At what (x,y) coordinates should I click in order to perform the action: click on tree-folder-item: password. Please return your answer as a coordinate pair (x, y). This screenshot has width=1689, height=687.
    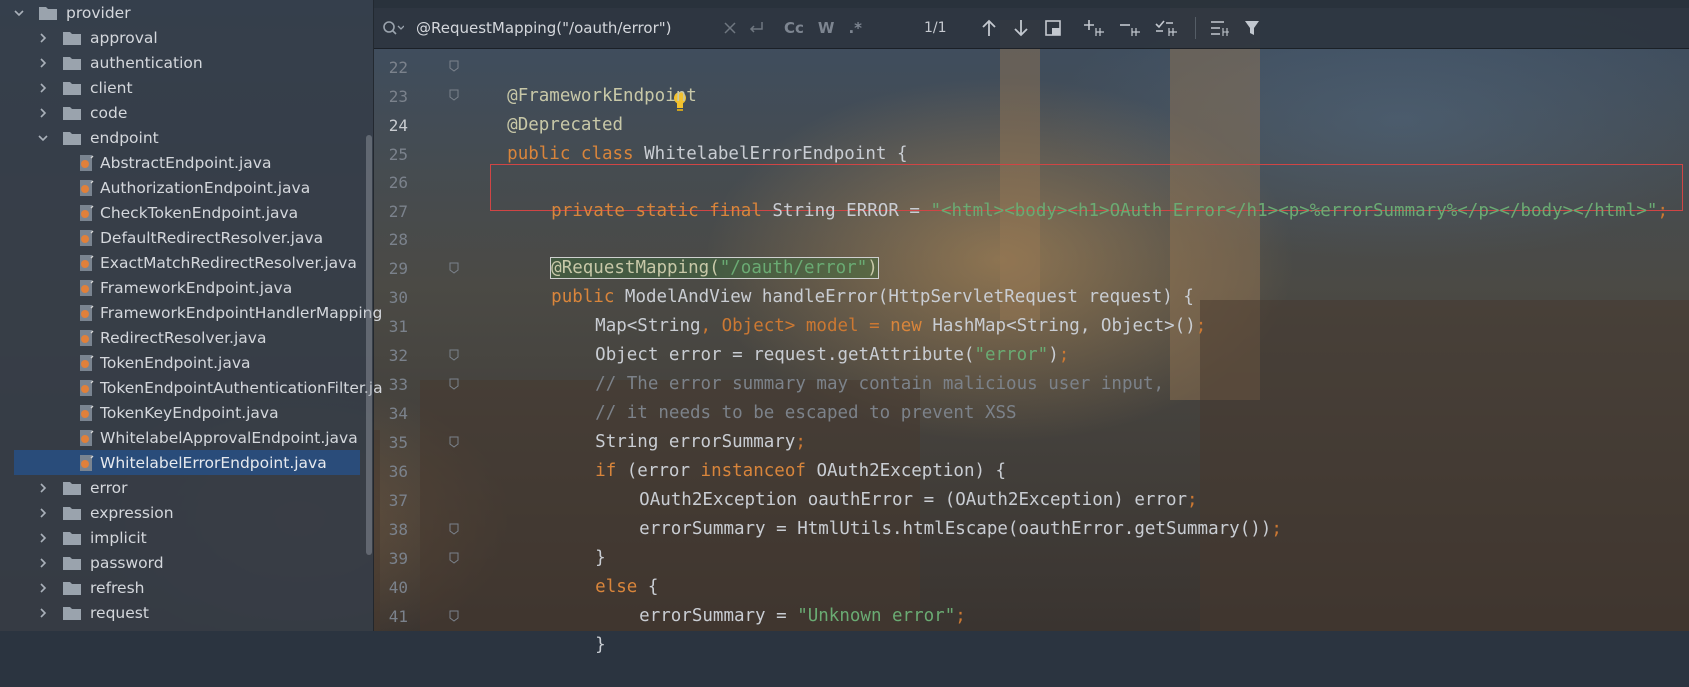
    Looking at the image, I should click on (183, 562).